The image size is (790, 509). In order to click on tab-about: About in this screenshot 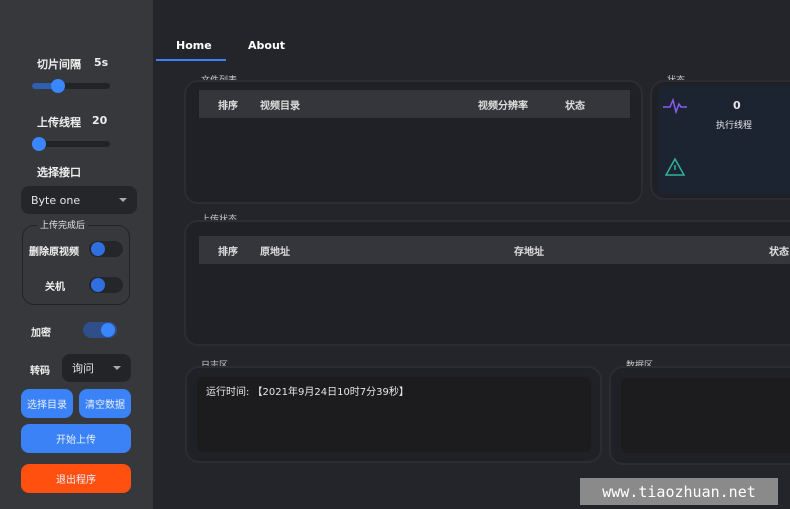, I will do `click(266, 45)`.